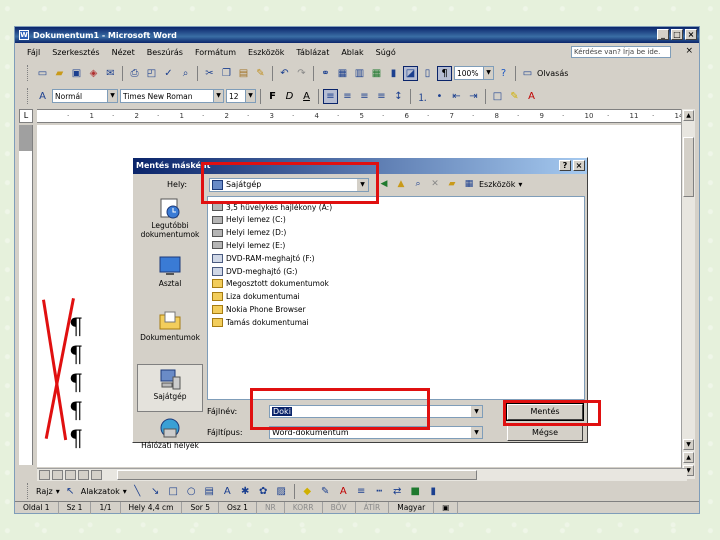 The image size is (720, 540). Describe the element at coordinates (270, 284) in the screenshot. I see `file-list-item: Megosztott dokumentumok` at that location.